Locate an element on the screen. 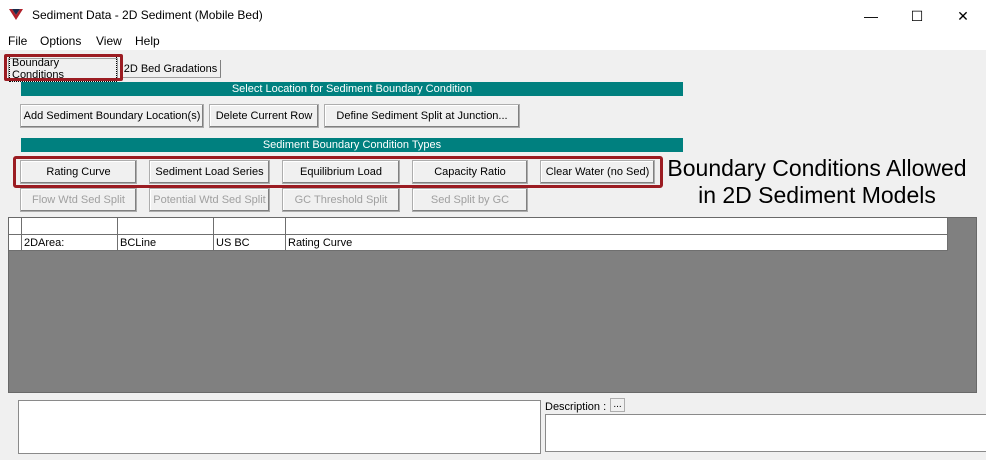 The width and height of the screenshot is (986, 460). hec-ras-app-icon is located at coordinates (16, 14).